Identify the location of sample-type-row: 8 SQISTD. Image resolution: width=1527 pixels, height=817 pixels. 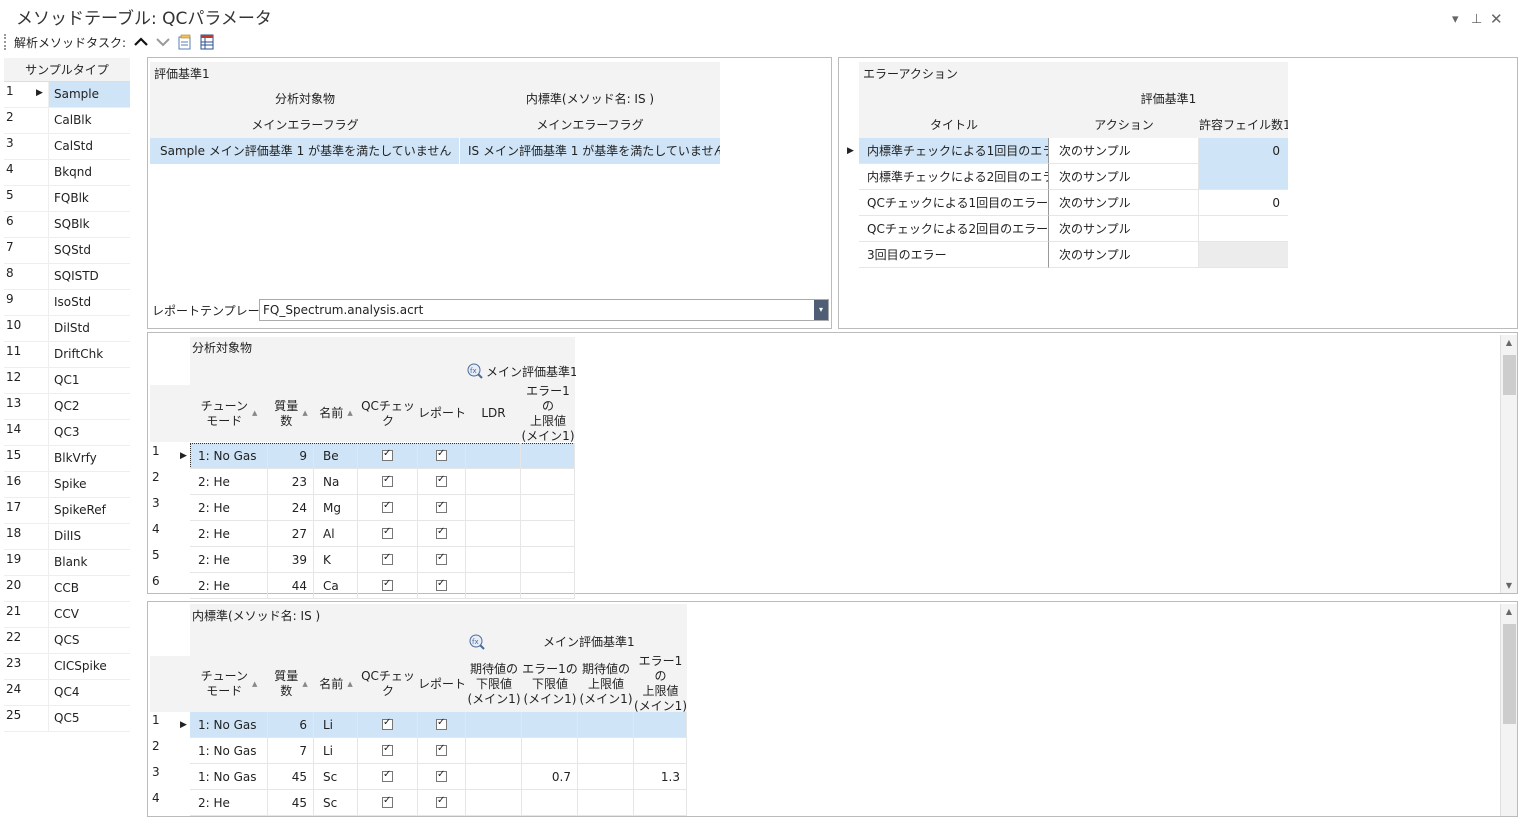
(67, 277).